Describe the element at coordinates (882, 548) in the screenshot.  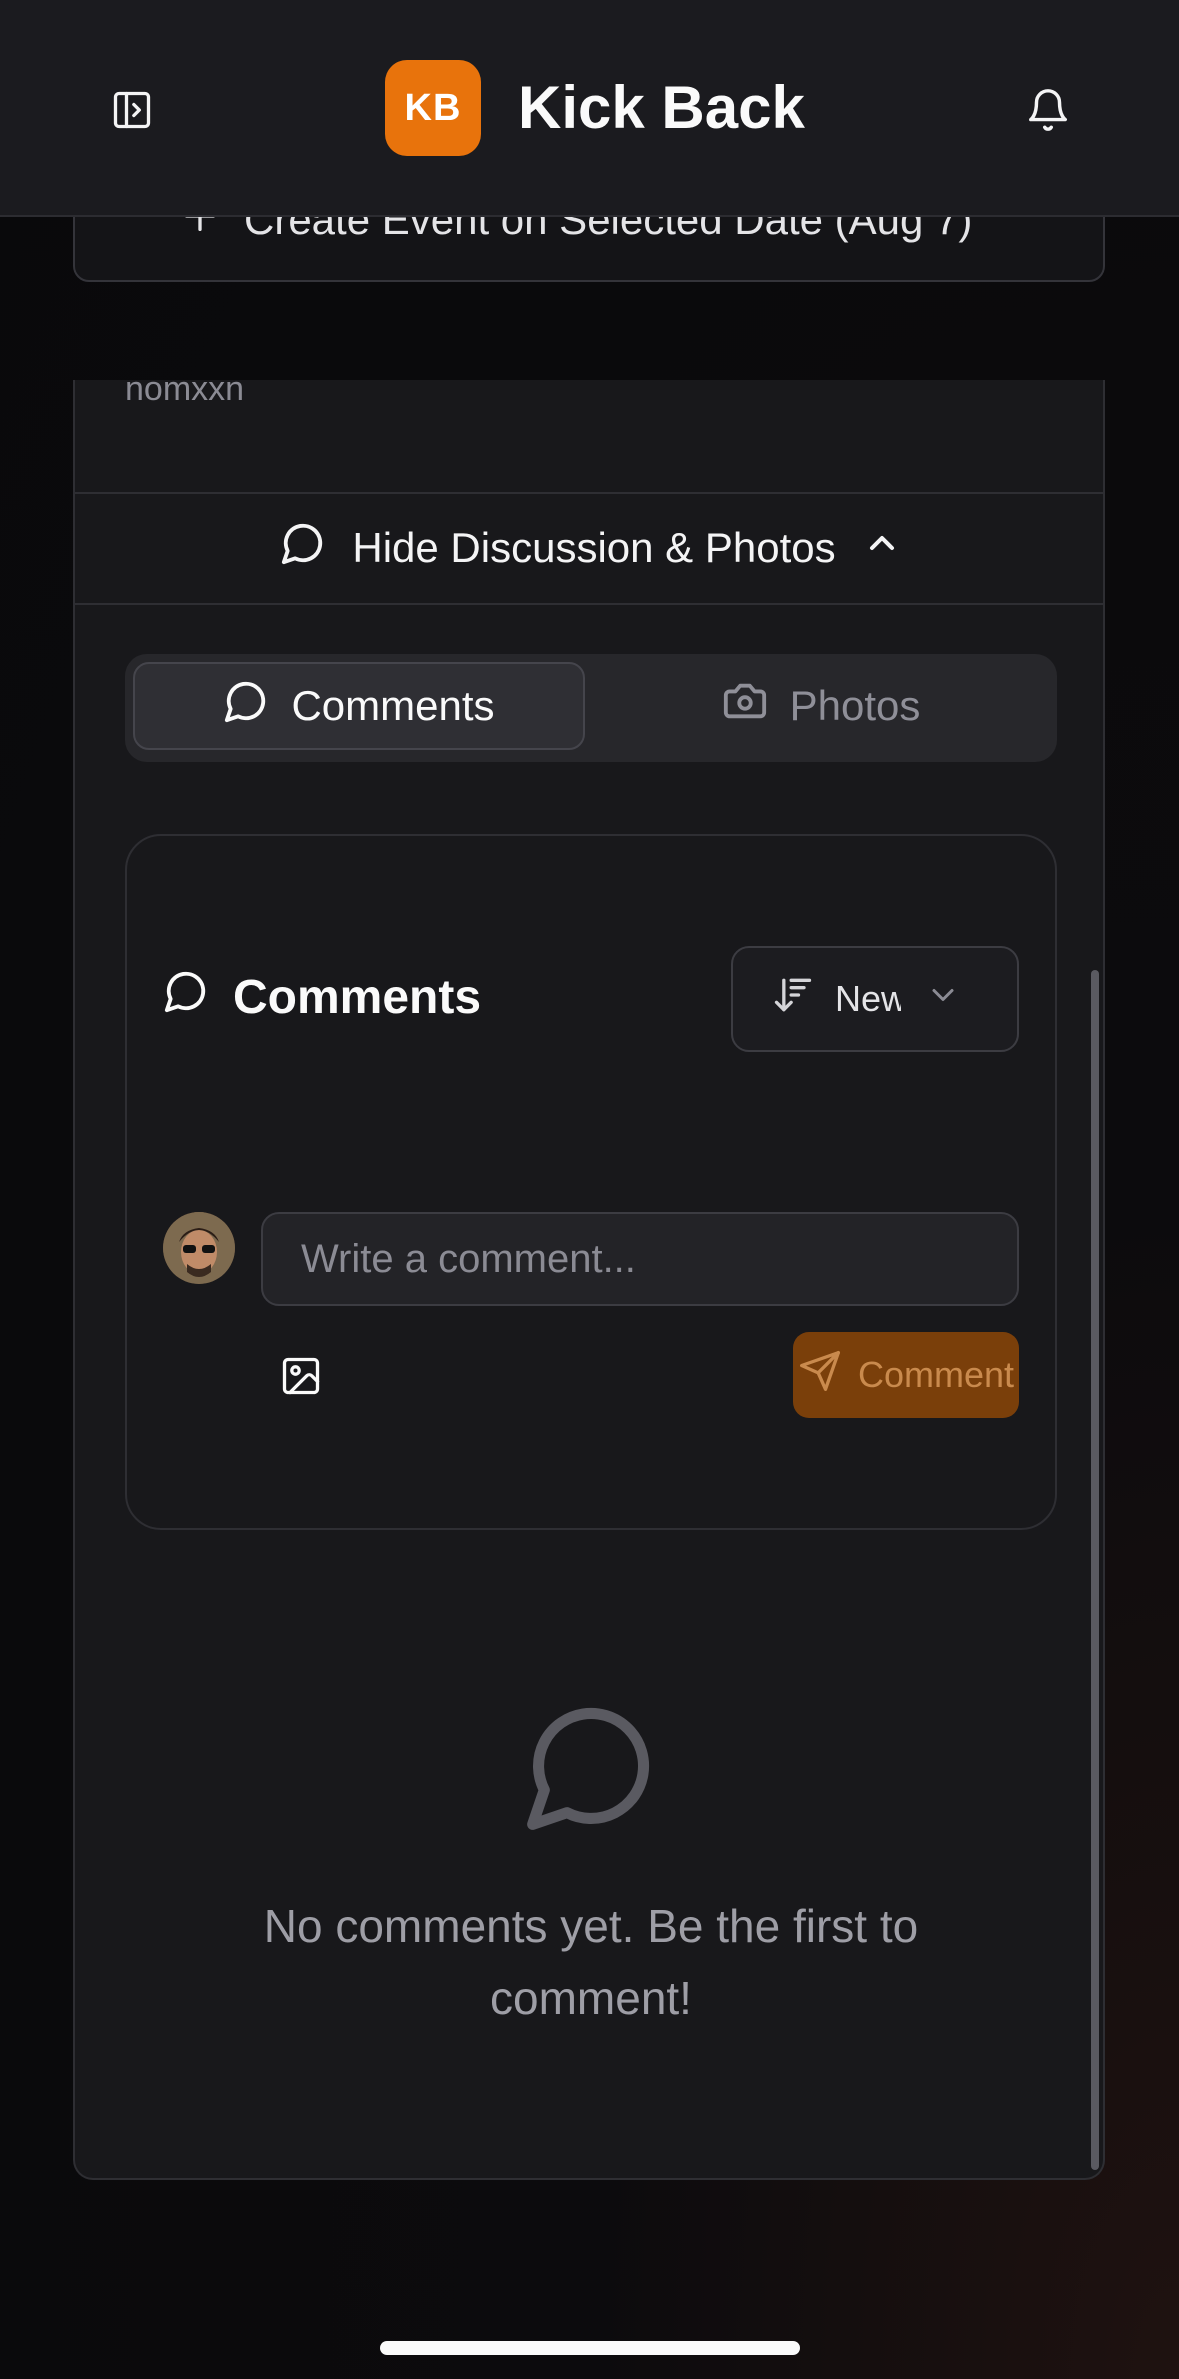
I see `chevron-up-icon` at that location.